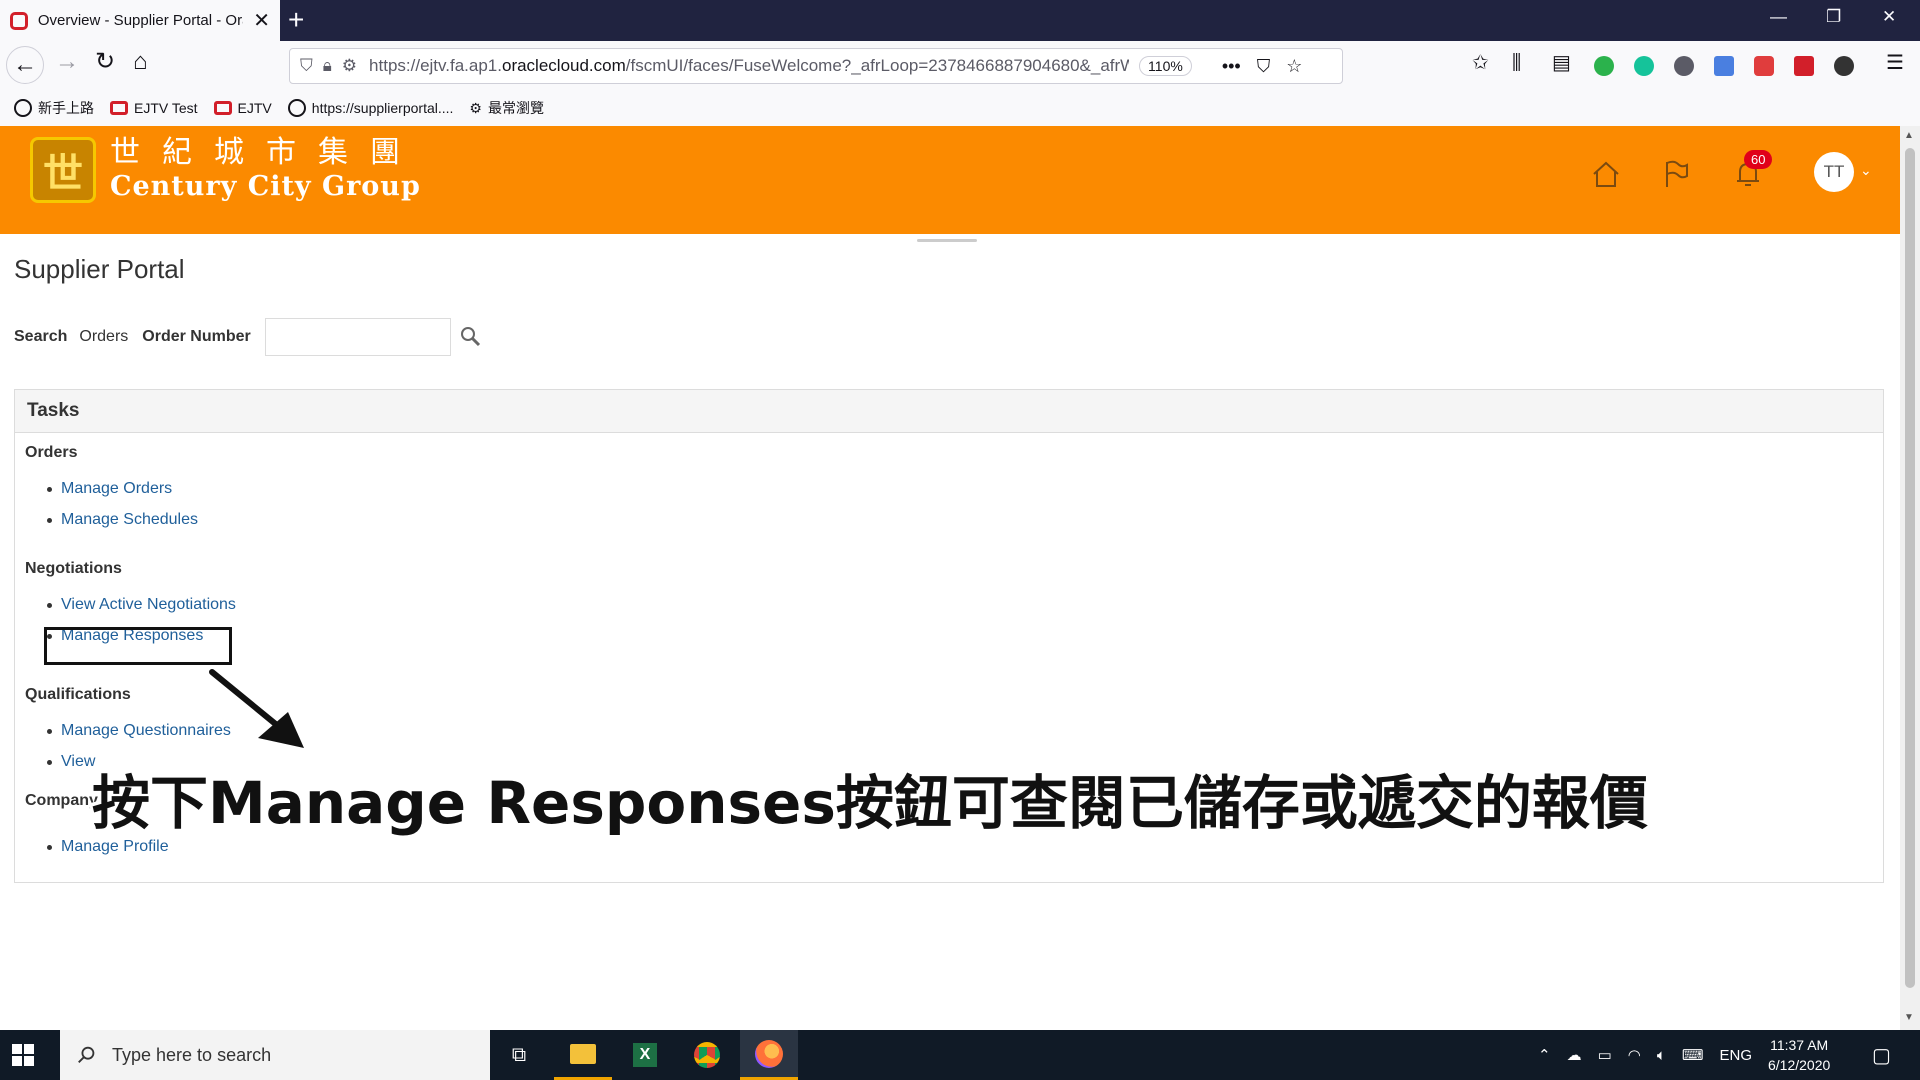  I want to click on scroll-up-icon: ▲, so click(1909, 135).